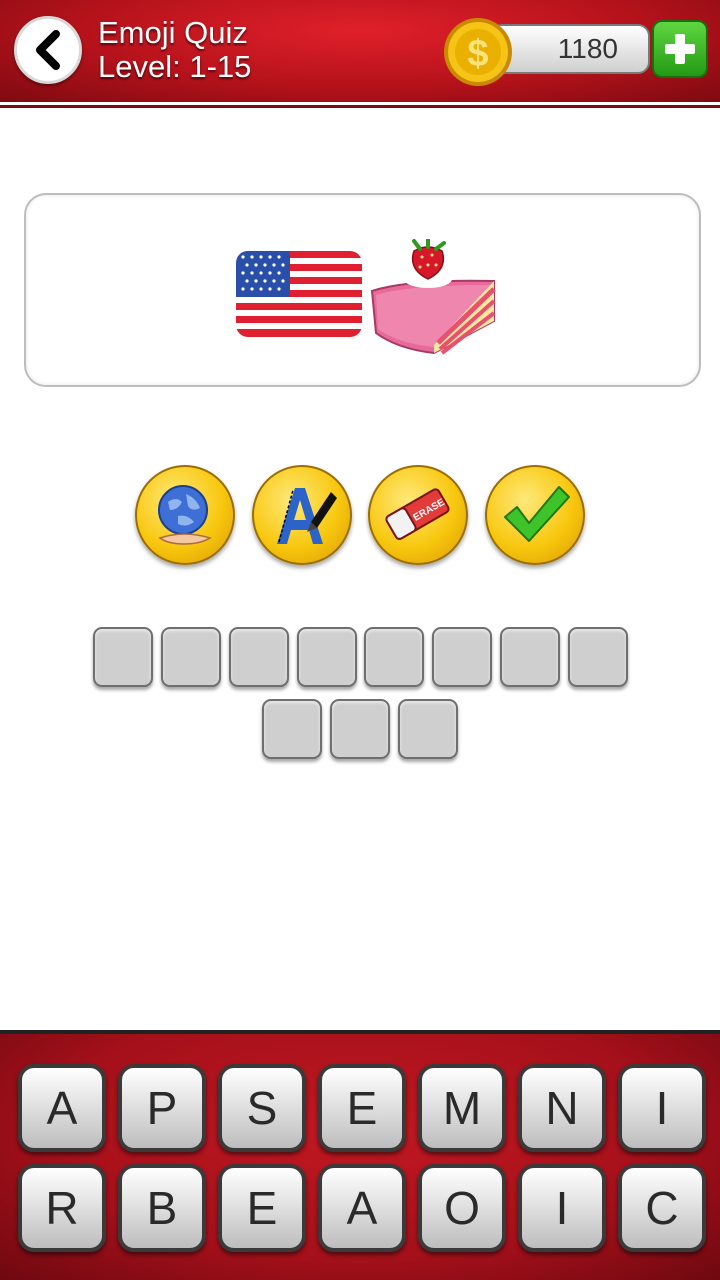  I want to click on game-title: Emoji Quiz, so click(173, 32).